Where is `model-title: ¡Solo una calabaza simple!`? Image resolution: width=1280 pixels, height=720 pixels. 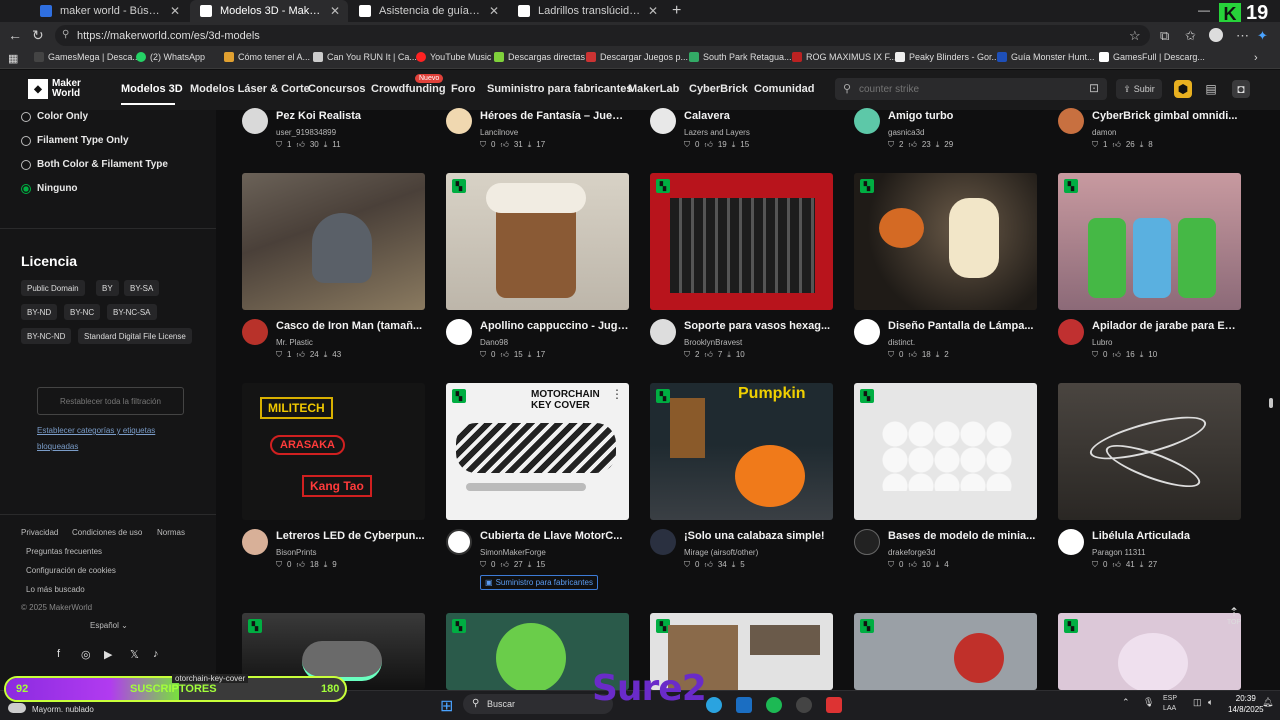
model-title: ¡Solo una calabaza simple! is located at coordinates (758, 536).